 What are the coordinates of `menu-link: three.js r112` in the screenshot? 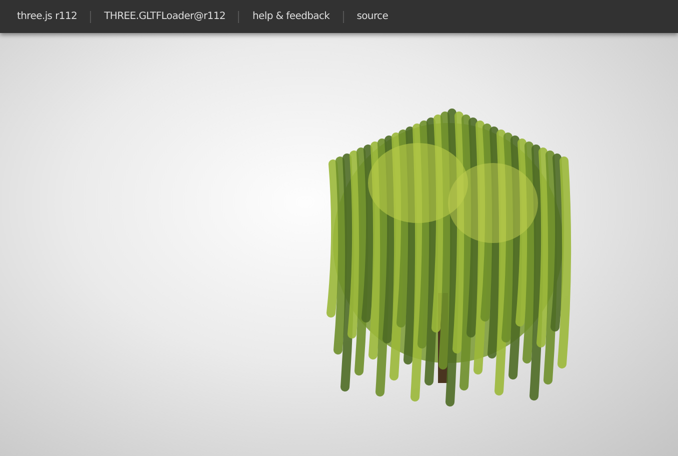 It's located at (47, 16).